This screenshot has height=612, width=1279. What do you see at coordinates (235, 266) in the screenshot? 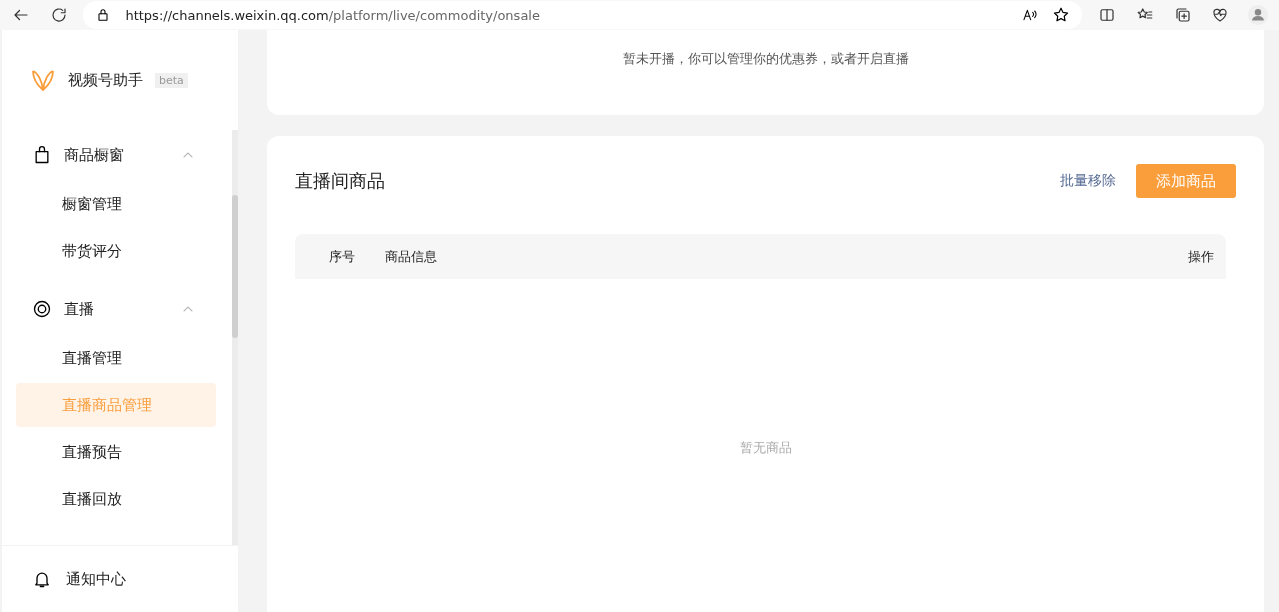
I see `scrollbar-thumb` at bounding box center [235, 266].